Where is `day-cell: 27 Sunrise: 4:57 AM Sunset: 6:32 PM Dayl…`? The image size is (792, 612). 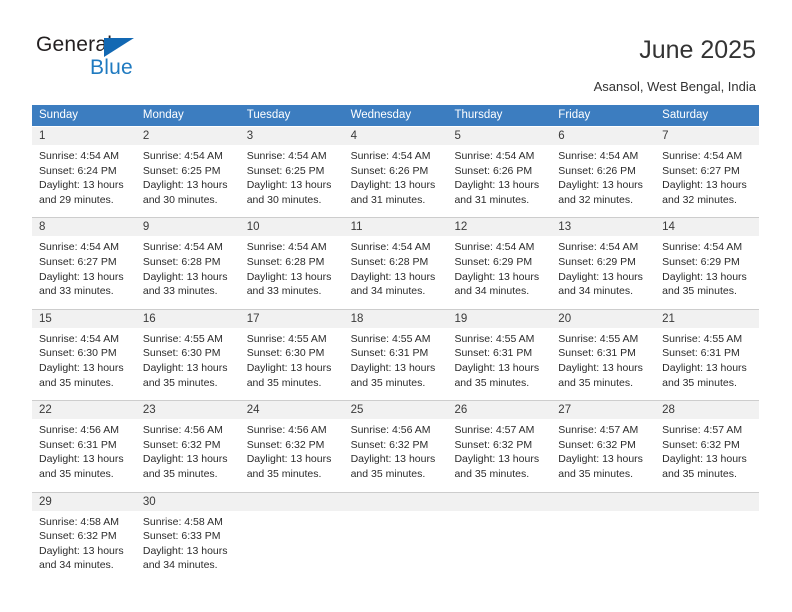 day-cell: 27 Sunrise: 4:57 AM Sunset: 6:32 PM Dayl… is located at coordinates (603, 446).